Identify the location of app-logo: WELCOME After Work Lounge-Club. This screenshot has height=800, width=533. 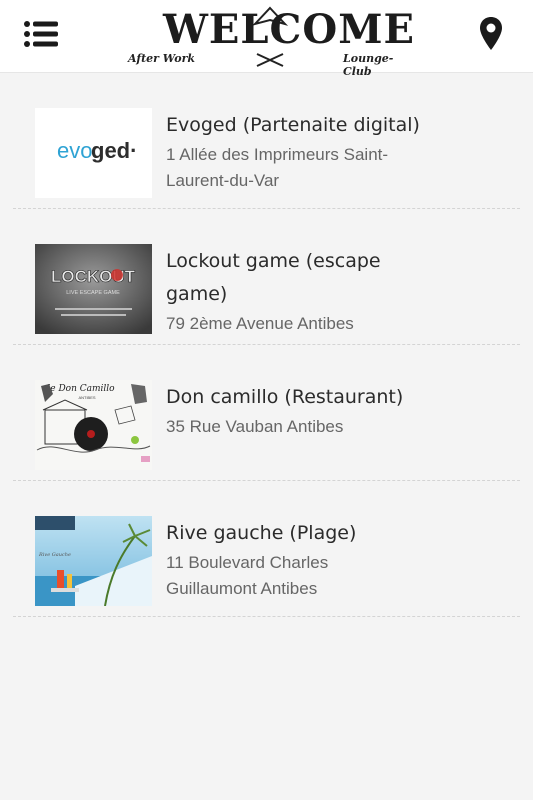
(270, 41).